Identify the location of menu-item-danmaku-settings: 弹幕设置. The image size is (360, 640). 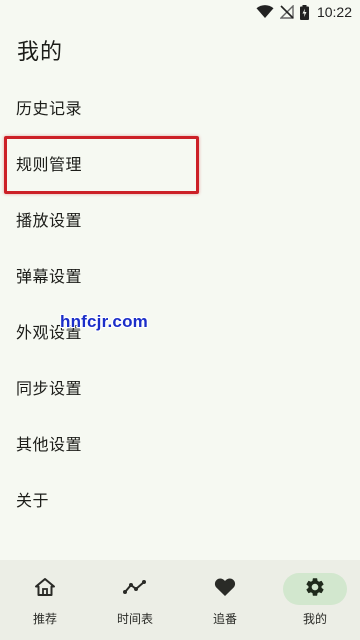
(180, 277).